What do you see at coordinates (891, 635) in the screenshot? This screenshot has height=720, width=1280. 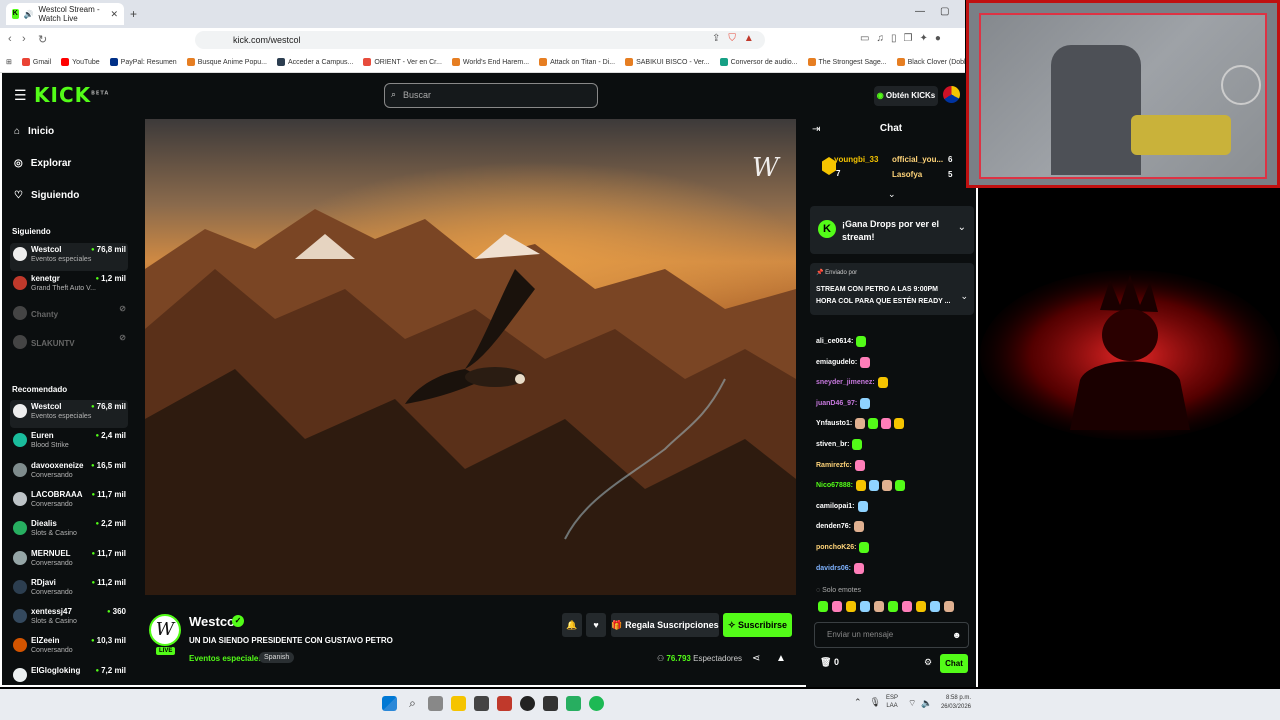 I see `chat-input: Enviar un mensaje` at bounding box center [891, 635].